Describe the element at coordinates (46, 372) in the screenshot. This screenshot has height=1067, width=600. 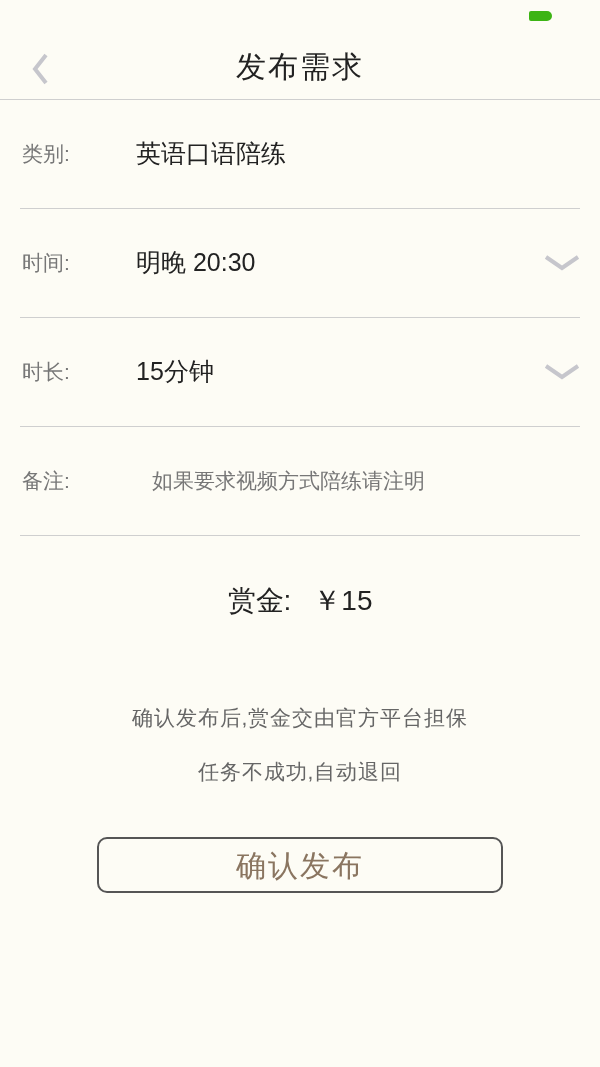
I see `field-label: 时长:` at that location.